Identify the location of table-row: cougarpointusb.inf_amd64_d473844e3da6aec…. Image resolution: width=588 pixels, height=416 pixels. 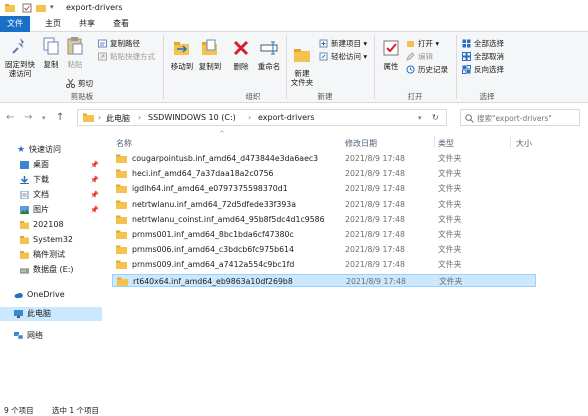
(324, 158).